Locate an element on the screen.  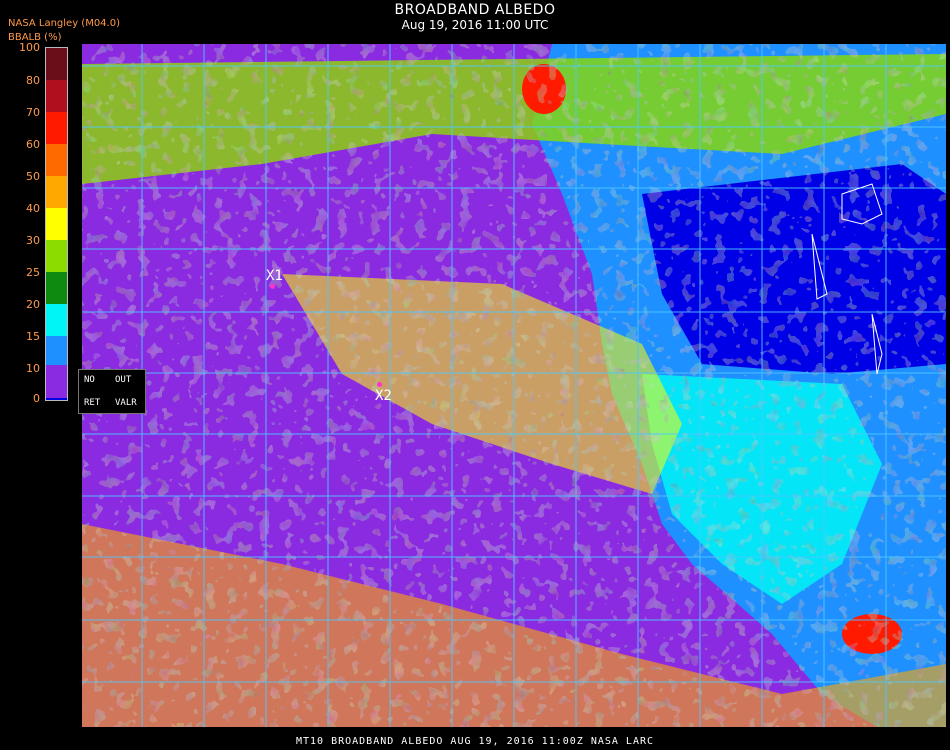
colorbar-tick-50: 50 is located at coordinates (33, 176).